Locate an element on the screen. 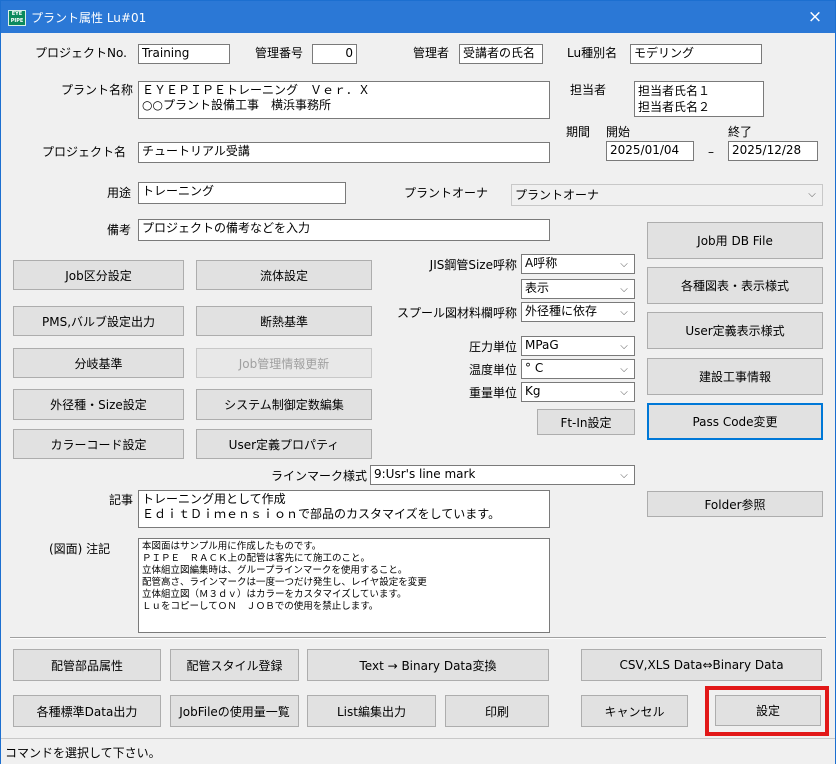 Image resolution: width=836 pixels, height=764 pixels. app-icon: EYE PIPE is located at coordinates (17, 18).